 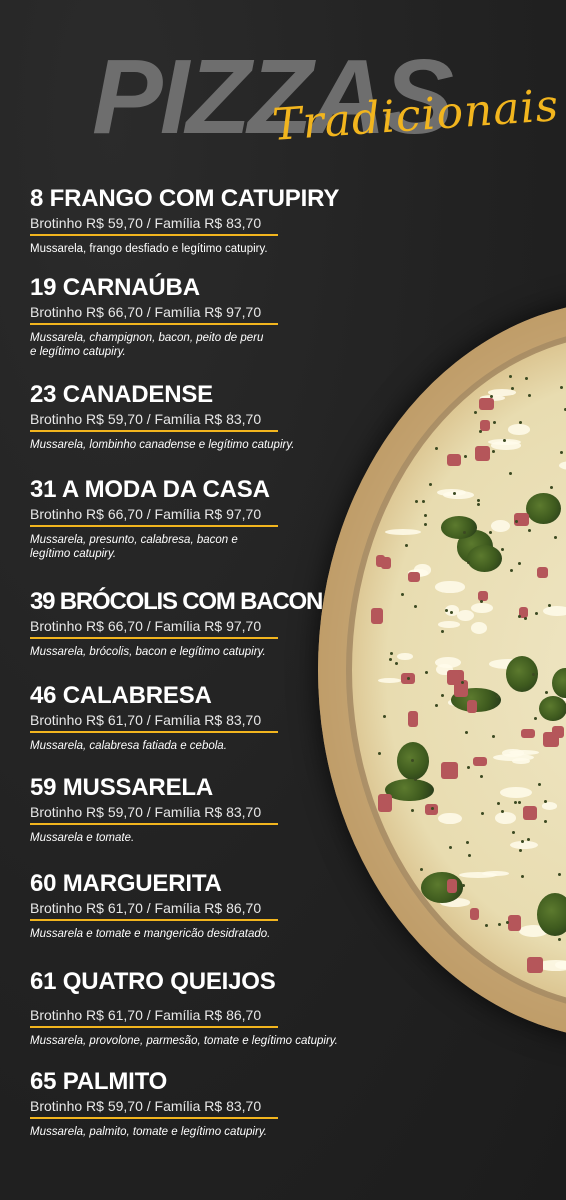 I want to click on item-name: 19 CARNAÚBA, so click(x=115, y=287).